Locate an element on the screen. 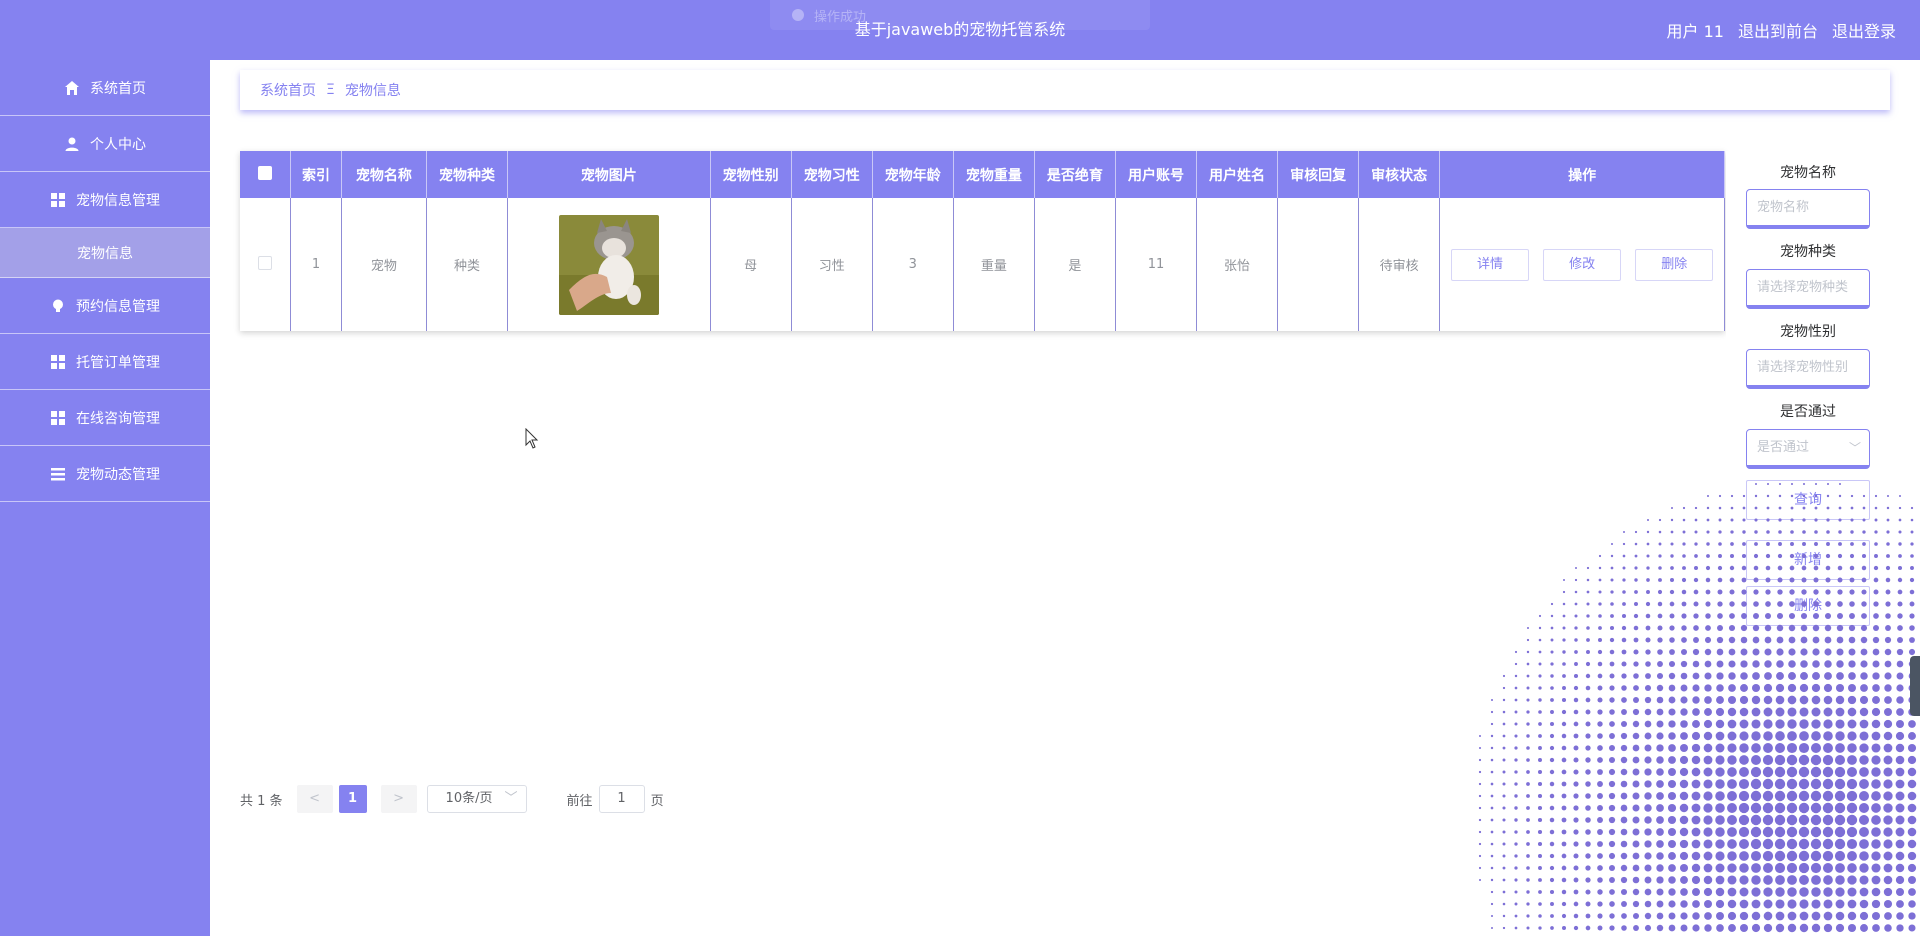 The width and height of the screenshot is (1920, 936). sidebar-item-order-mgmt: 托管订单管理 is located at coordinates (105, 362).